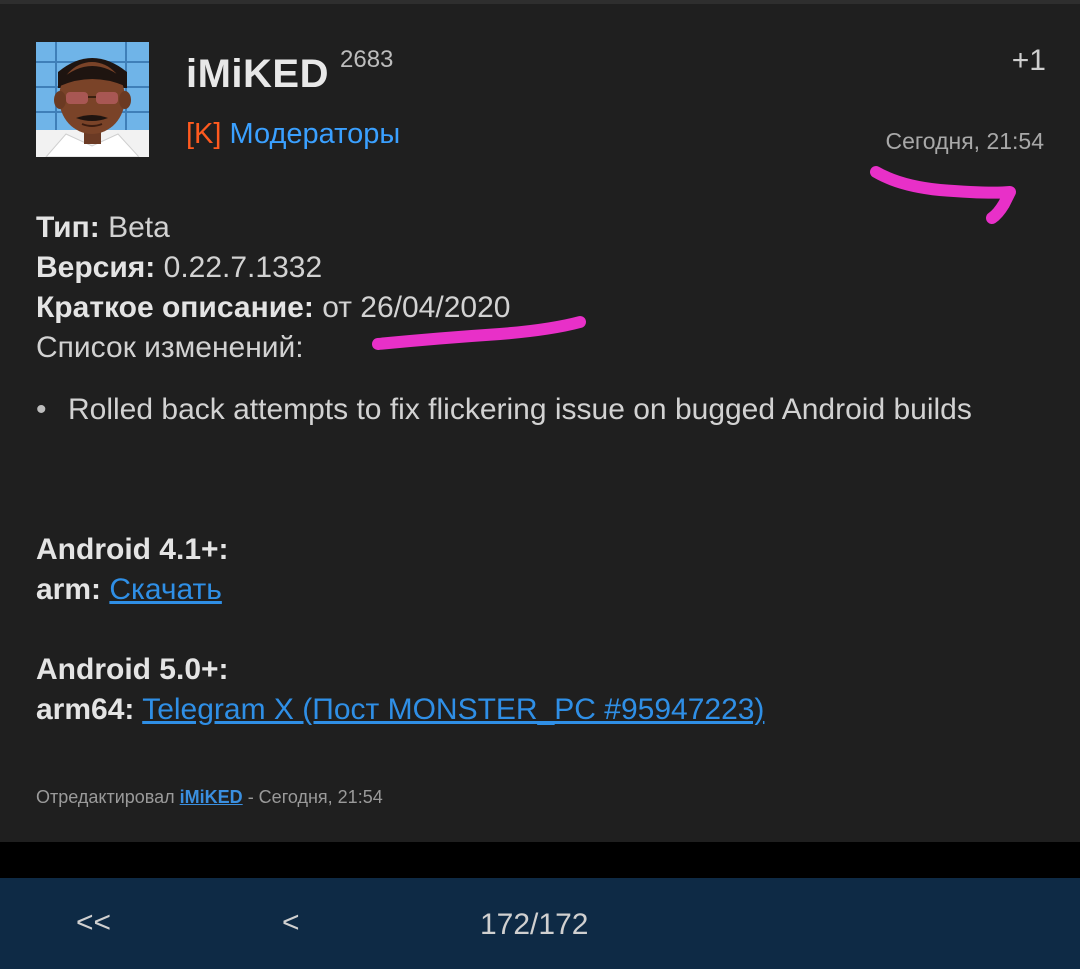 Image resolution: width=1080 pixels, height=969 pixels. What do you see at coordinates (139, 227) in the screenshot?
I see `type-value: Beta` at bounding box center [139, 227].